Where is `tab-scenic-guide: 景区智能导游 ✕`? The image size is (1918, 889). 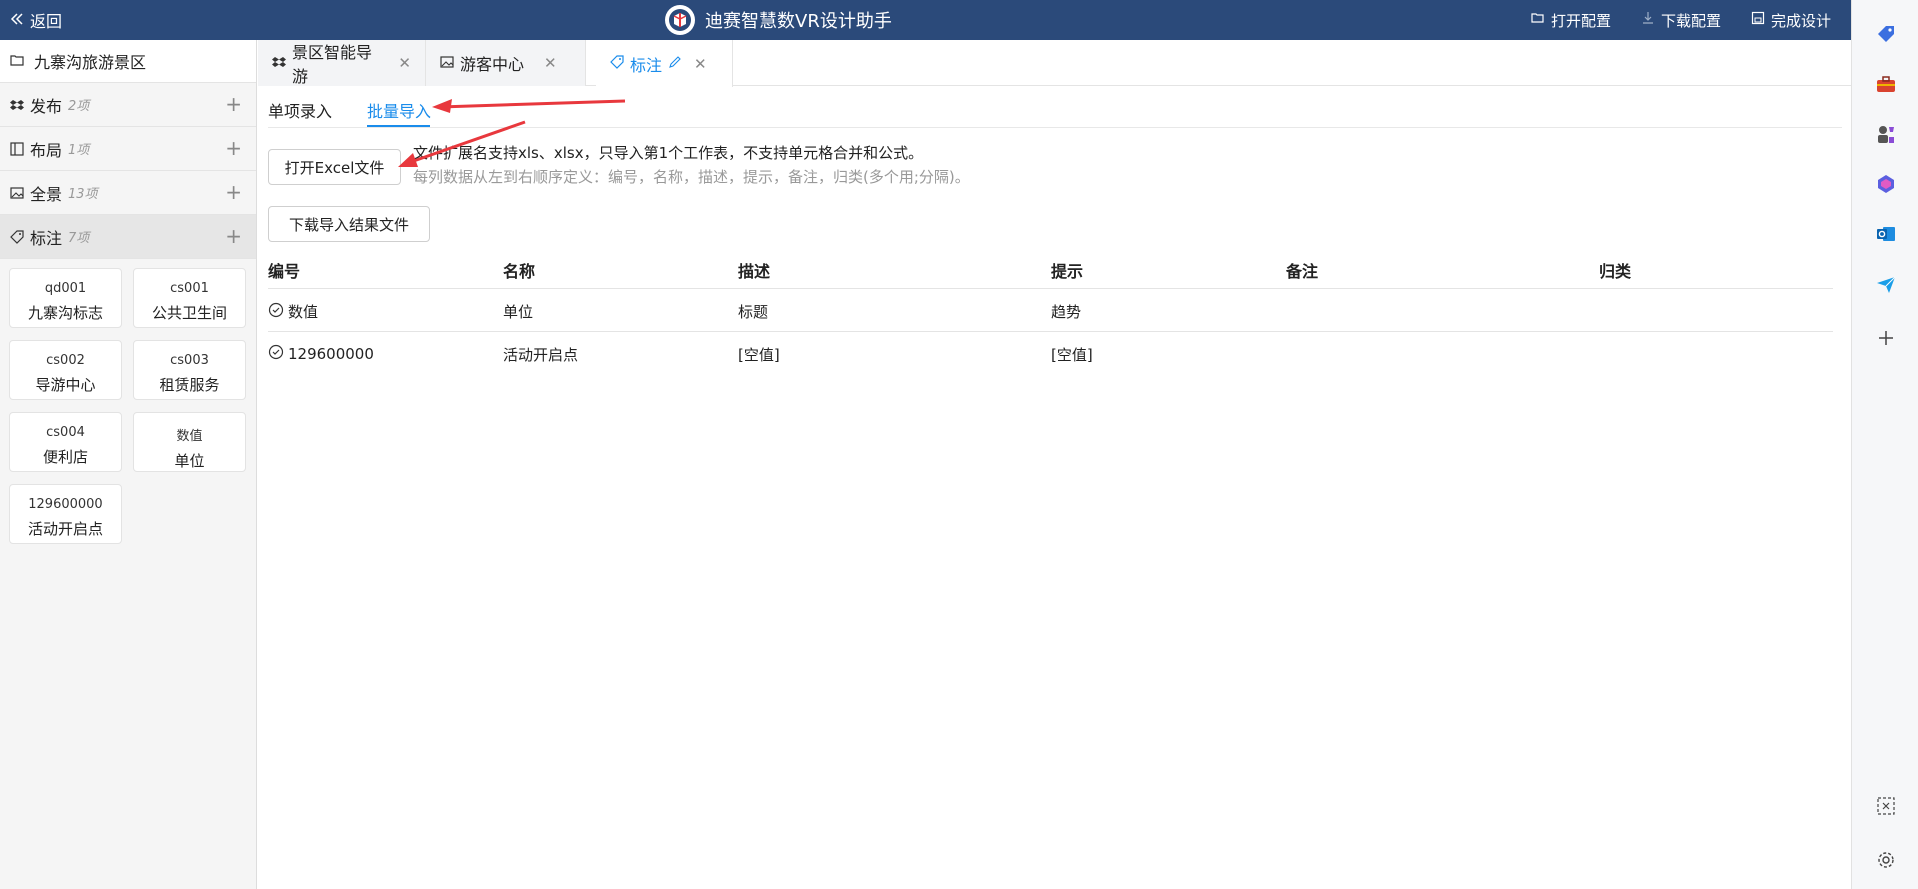 tab-scenic-guide: 景区智能导游 ✕ is located at coordinates (342, 63).